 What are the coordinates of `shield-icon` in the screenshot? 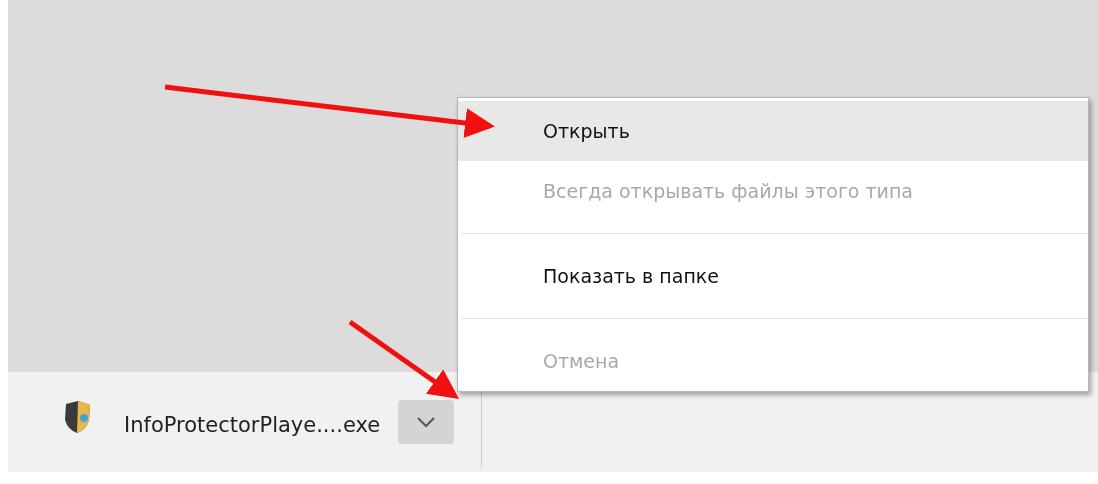 It's located at (77, 417).